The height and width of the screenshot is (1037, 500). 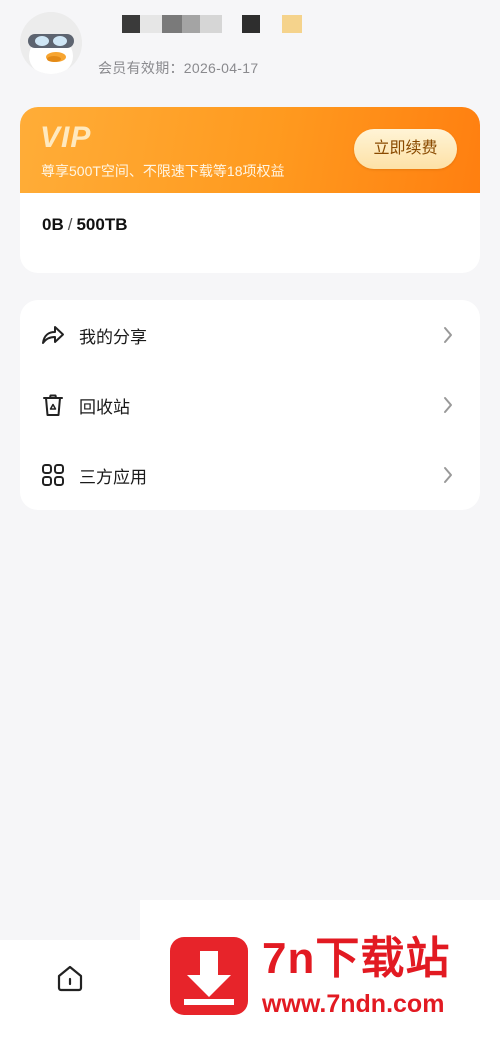 What do you see at coordinates (53, 475) in the screenshot?
I see `apps-grid-icon` at bounding box center [53, 475].